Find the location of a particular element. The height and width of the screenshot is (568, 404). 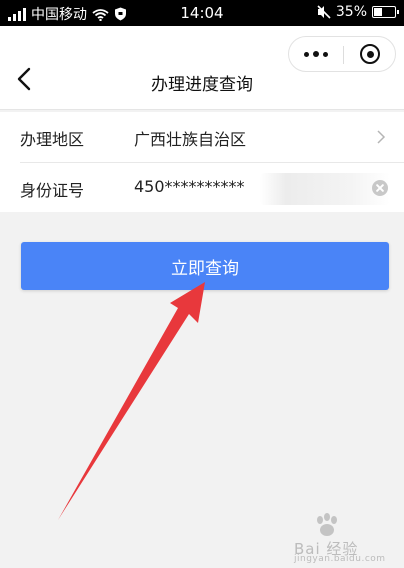

query-button: 立即查询 is located at coordinates (205, 266).